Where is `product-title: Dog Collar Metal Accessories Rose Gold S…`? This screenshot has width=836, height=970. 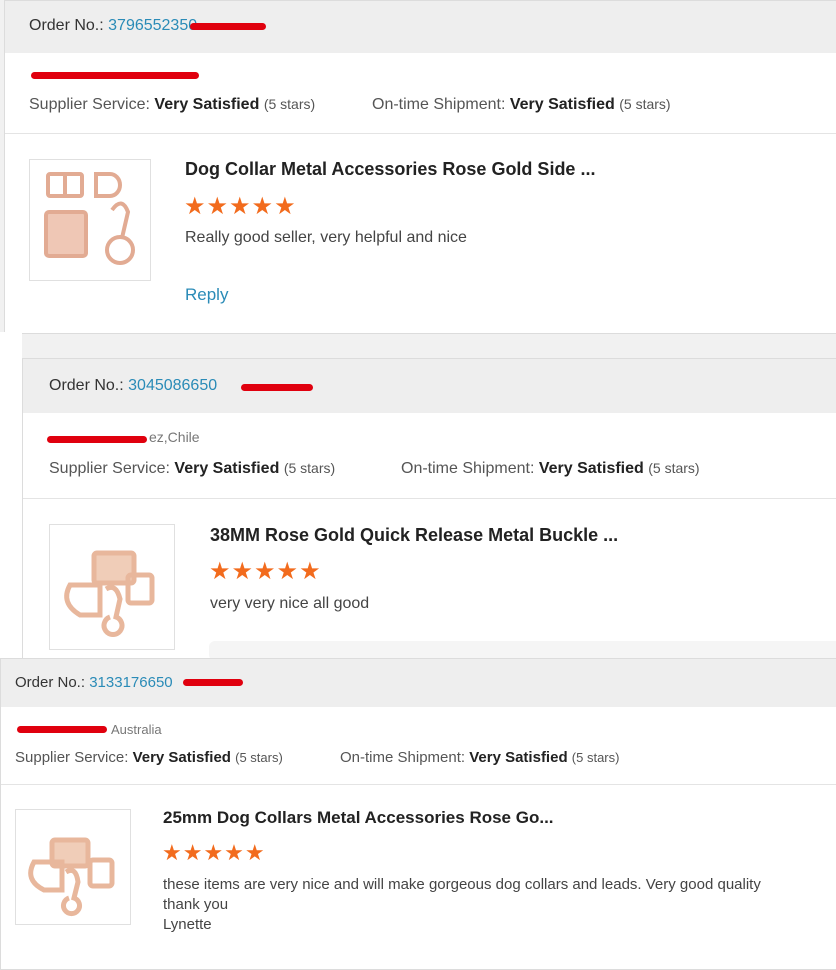
product-title: Dog Collar Metal Accessories Rose Gold S… is located at coordinates (390, 169).